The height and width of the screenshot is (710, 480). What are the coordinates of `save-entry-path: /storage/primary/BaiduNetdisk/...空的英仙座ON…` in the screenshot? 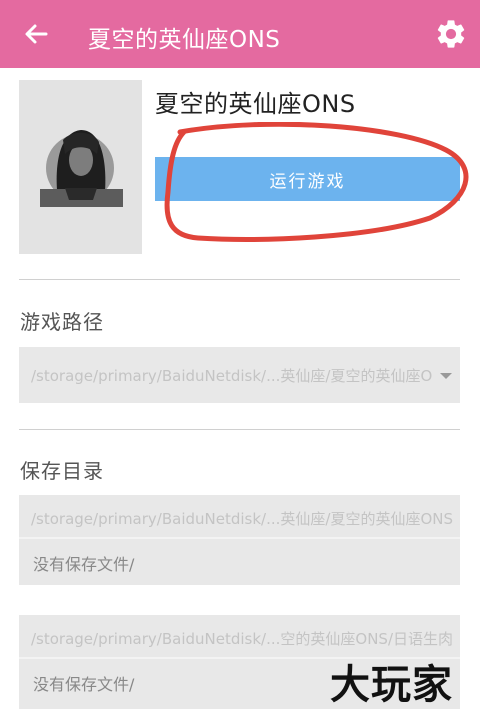 It's located at (242, 639).